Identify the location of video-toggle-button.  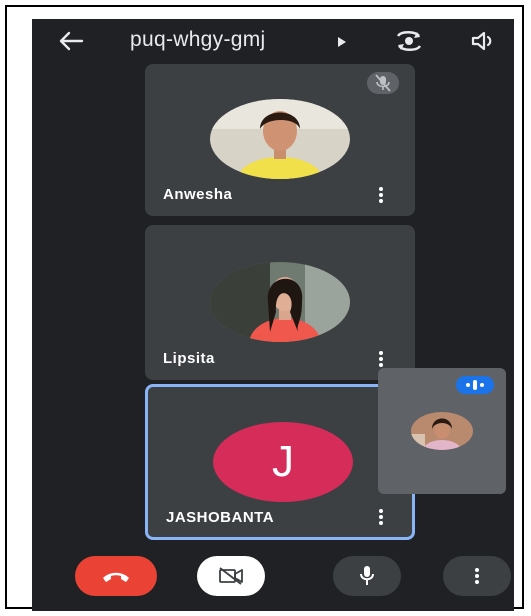
(231, 576).